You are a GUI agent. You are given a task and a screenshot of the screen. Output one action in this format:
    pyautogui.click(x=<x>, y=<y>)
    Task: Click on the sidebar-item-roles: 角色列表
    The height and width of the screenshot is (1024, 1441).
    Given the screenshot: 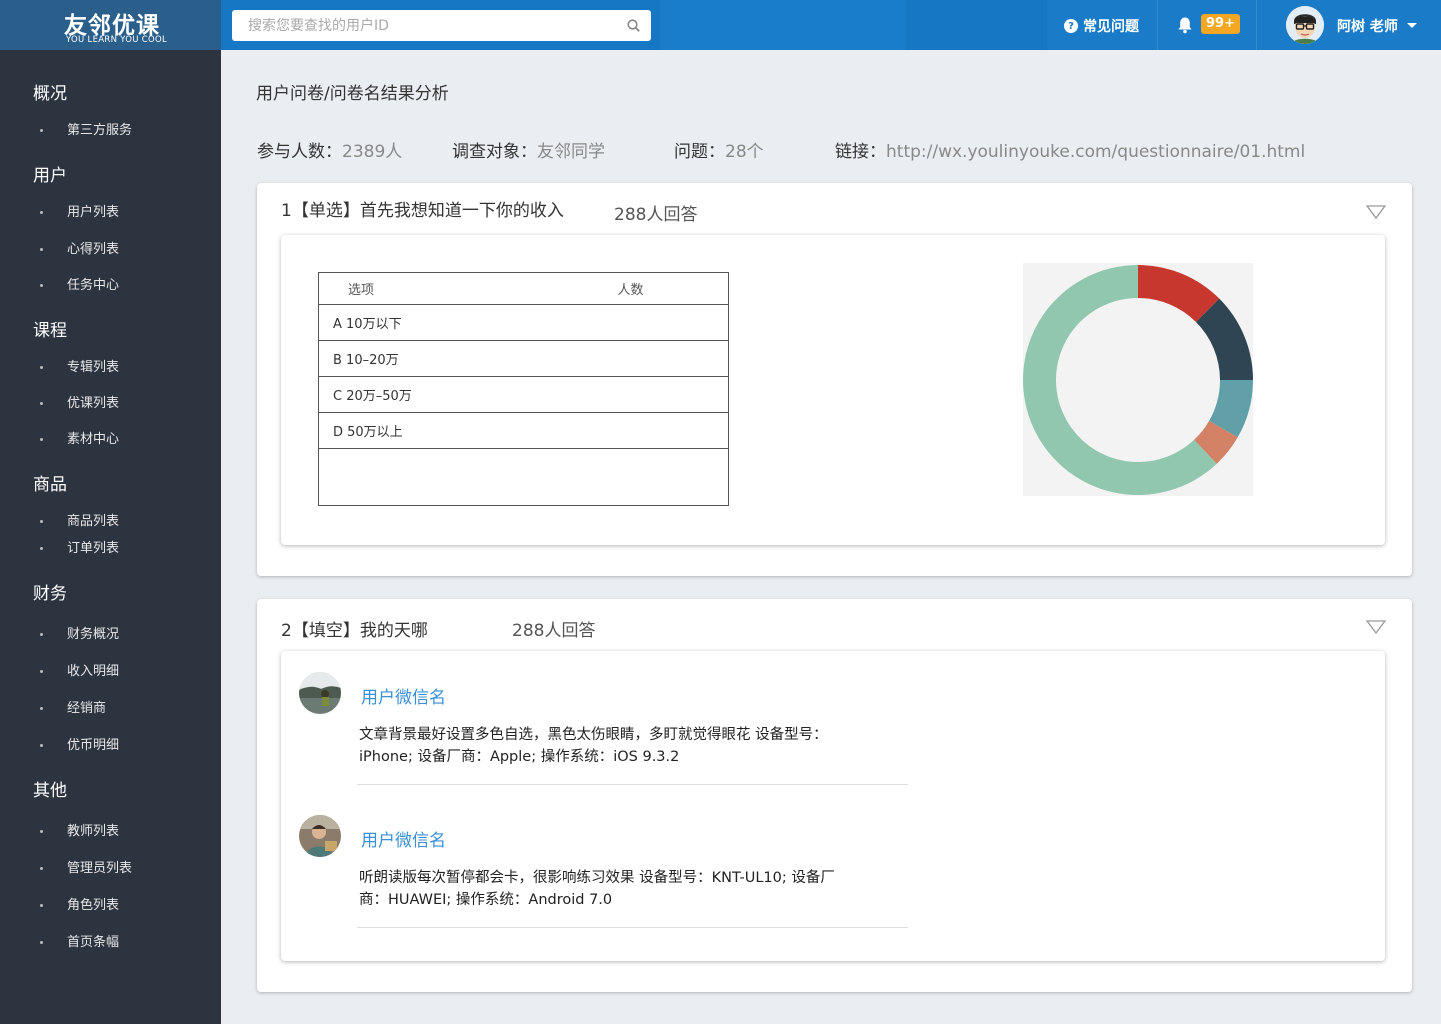 What is the action you would take?
    pyautogui.click(x=79, y=903)
    